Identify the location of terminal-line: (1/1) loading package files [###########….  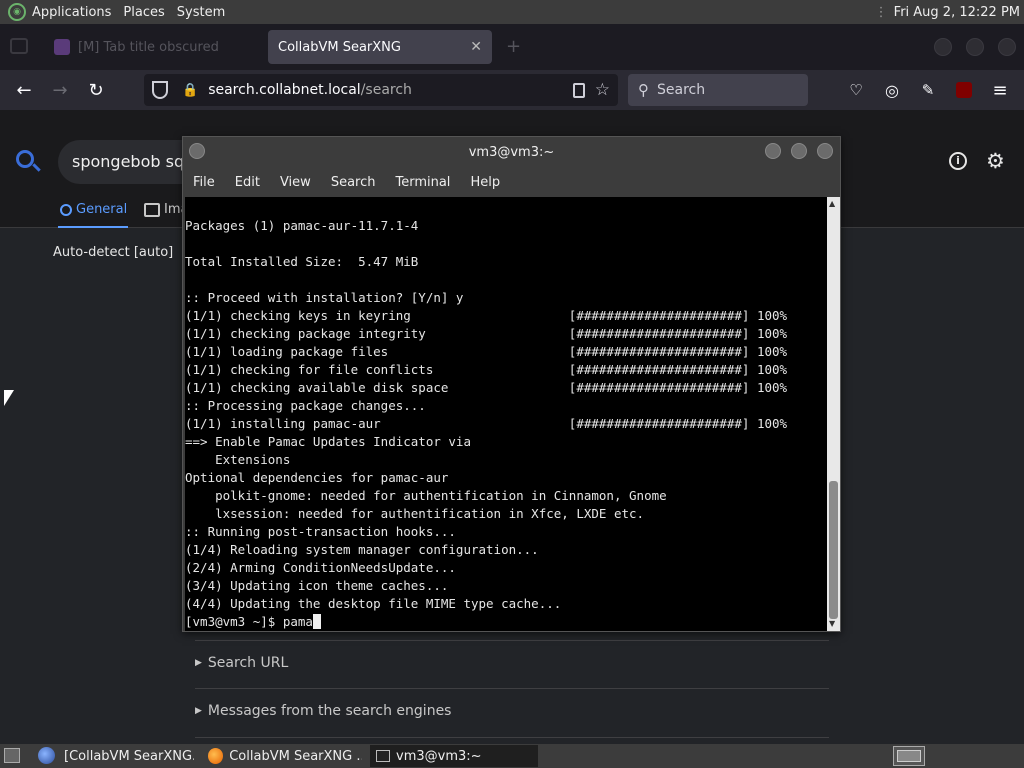
(486, 351).